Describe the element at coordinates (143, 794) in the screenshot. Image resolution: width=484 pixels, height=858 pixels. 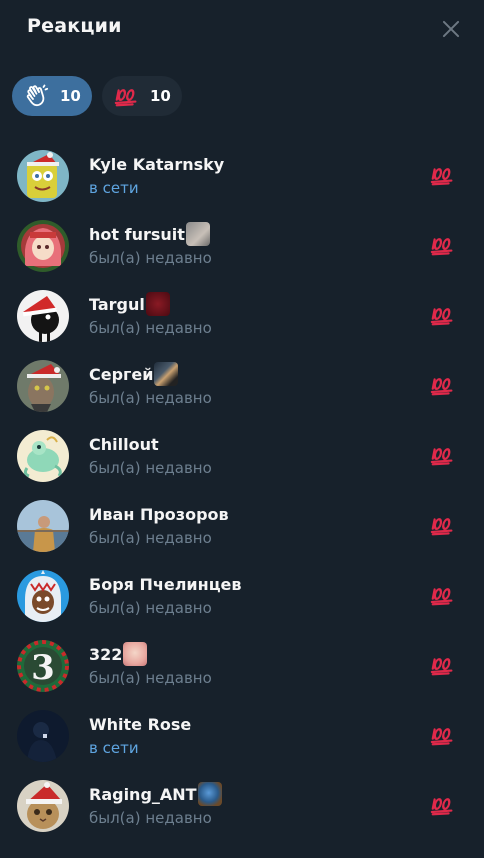
I see `user-name: Raging_ANT` at that location.